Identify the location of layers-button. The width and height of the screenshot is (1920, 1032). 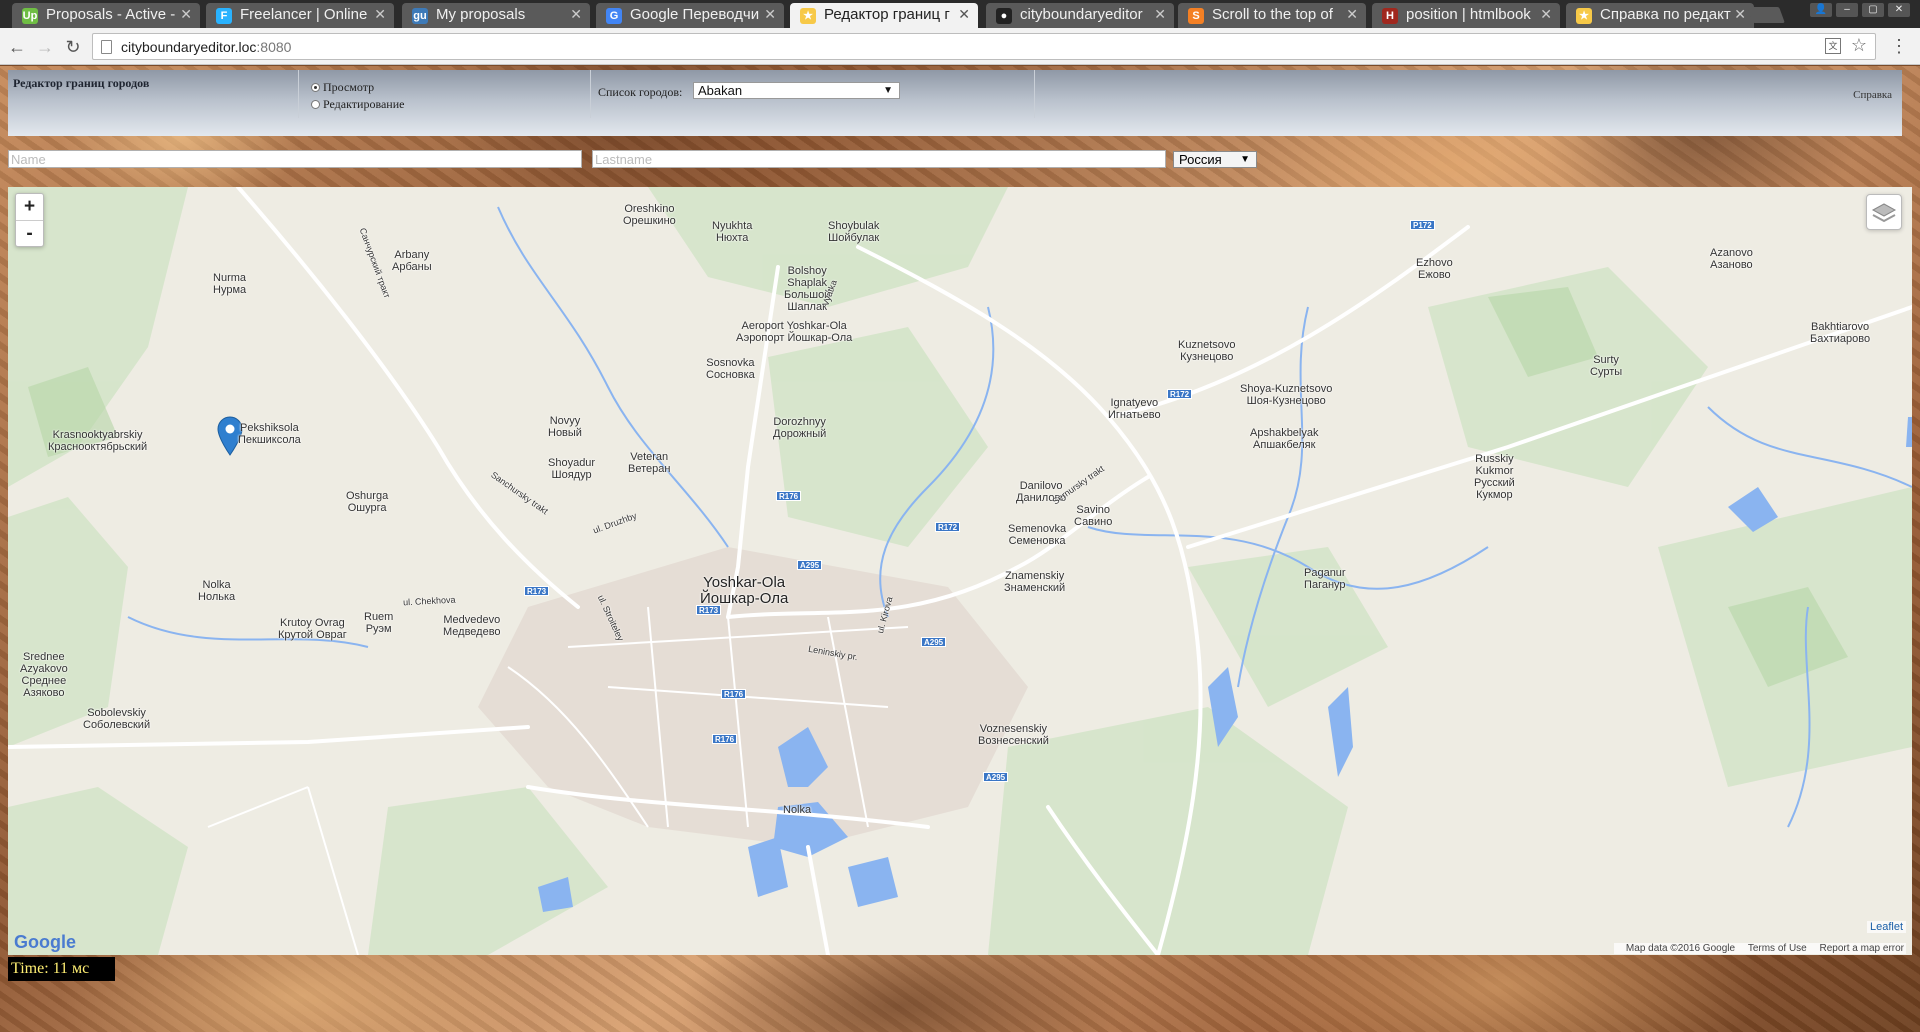
(1884, 212).